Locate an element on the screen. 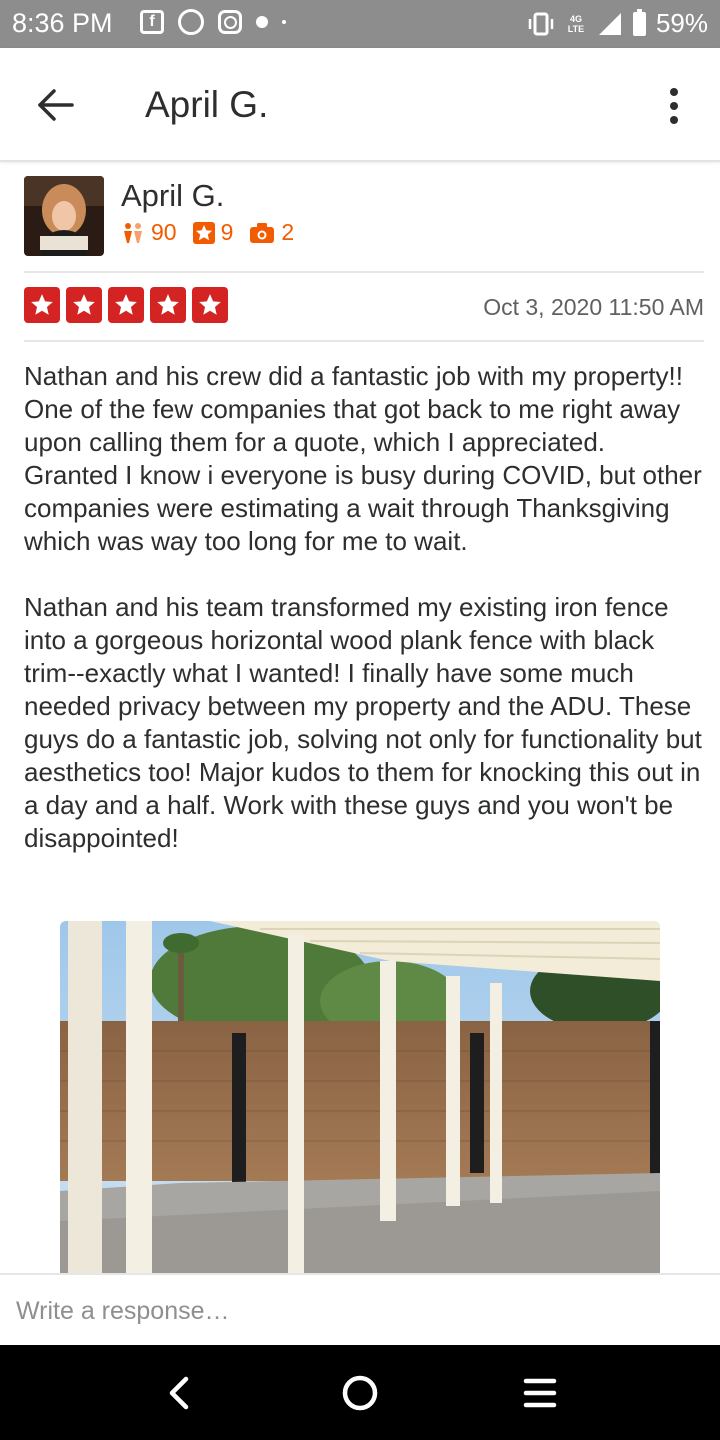  star-rating is located at coordinates (126, 305).